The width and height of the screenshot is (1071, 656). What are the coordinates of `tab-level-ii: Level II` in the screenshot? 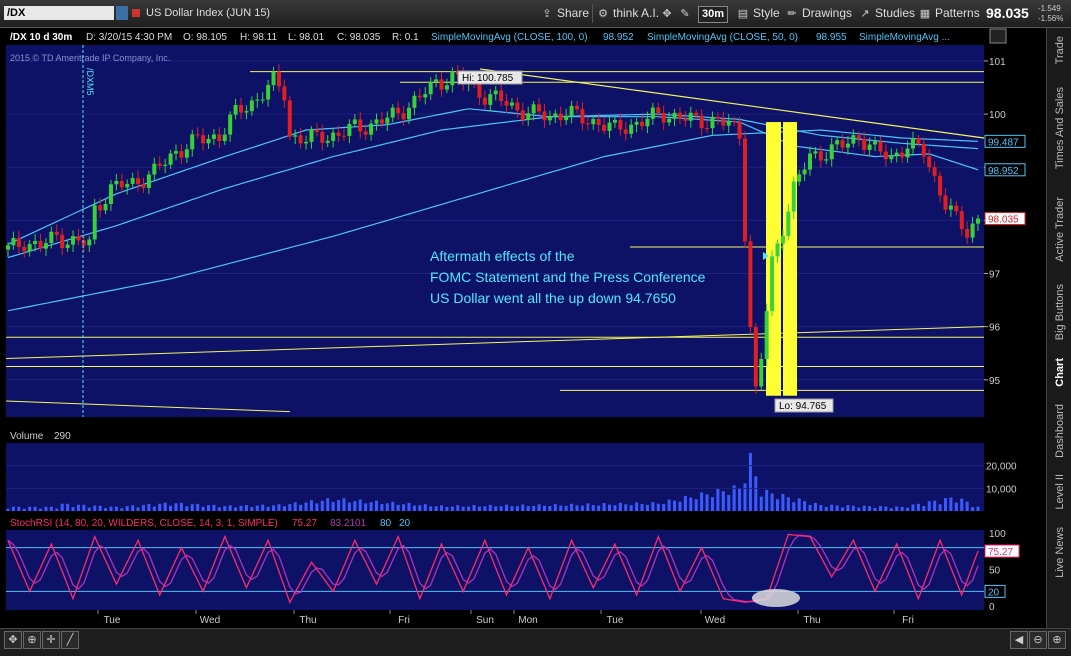 It's located at (1059, 492).